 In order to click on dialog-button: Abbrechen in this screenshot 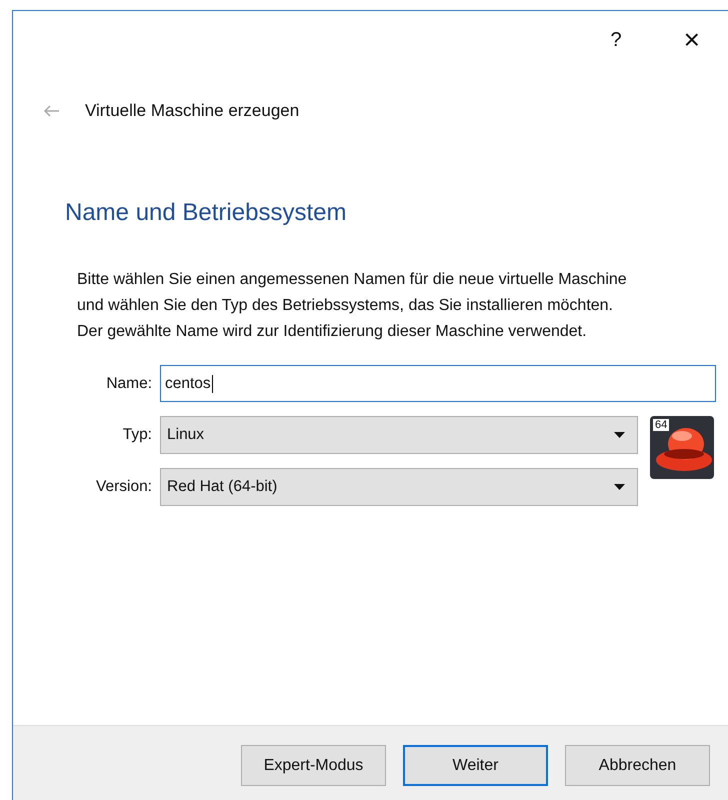, I will do `click(637, 765)`.